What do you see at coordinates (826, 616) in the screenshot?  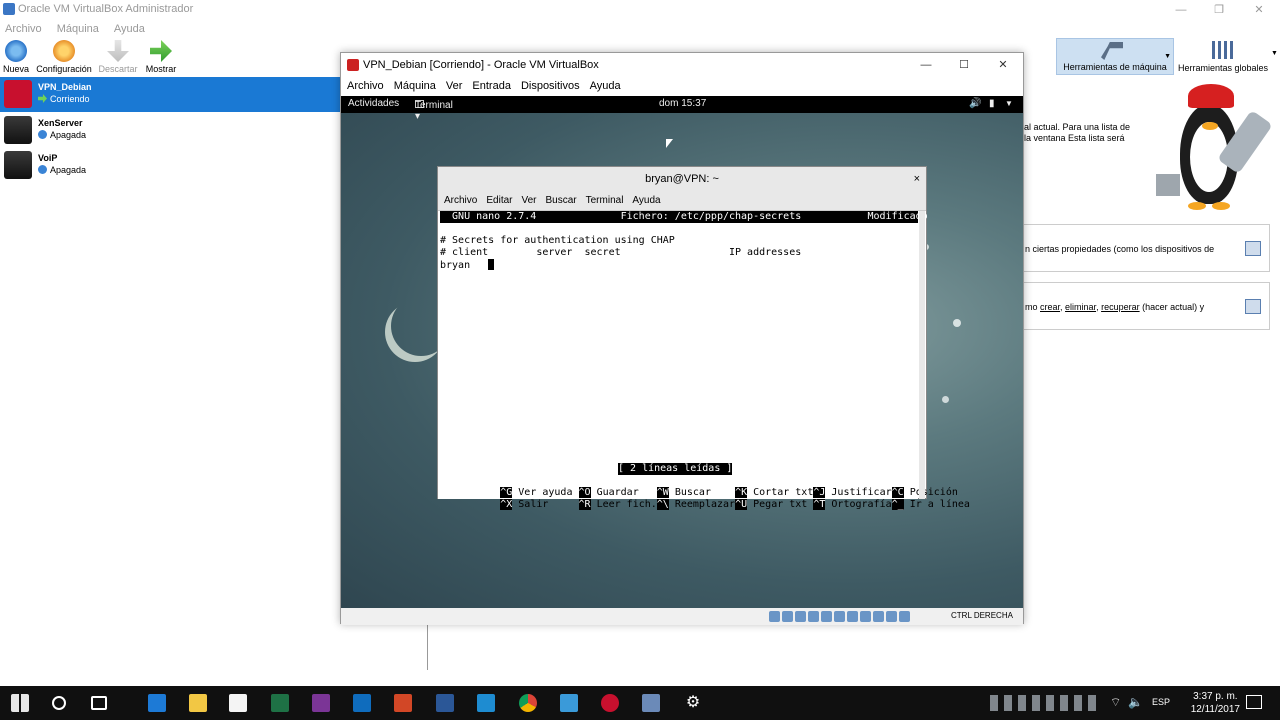 I see `usb-icon` at bounding box center [826, 616].